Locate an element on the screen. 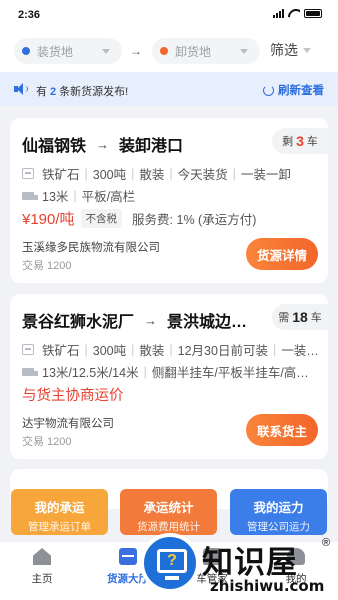 The height and width of the screenshot is (600, 338). route: 仙福钢铁 → 装卸港口 is located at coordinates (102, 144).